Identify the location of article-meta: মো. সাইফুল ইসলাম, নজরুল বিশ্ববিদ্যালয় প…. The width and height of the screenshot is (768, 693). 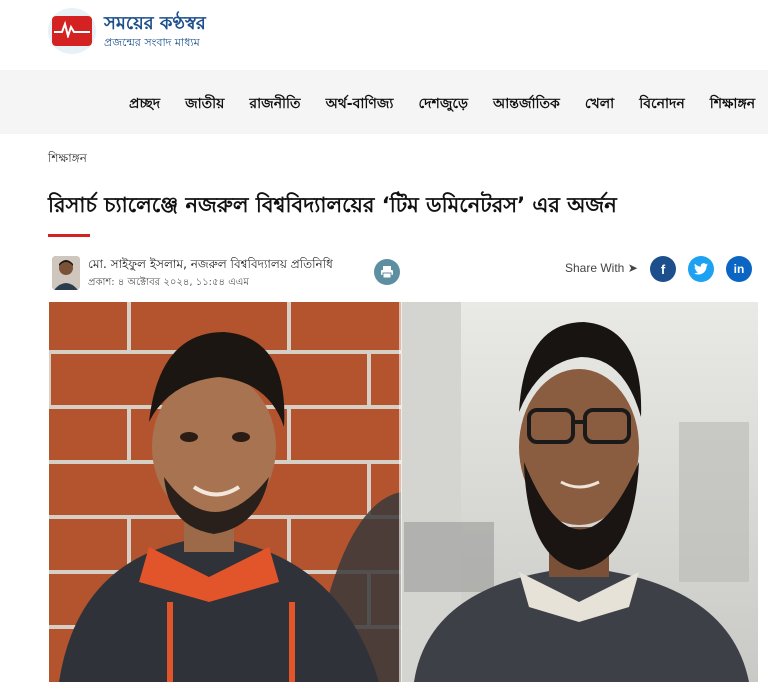
(403, 274).